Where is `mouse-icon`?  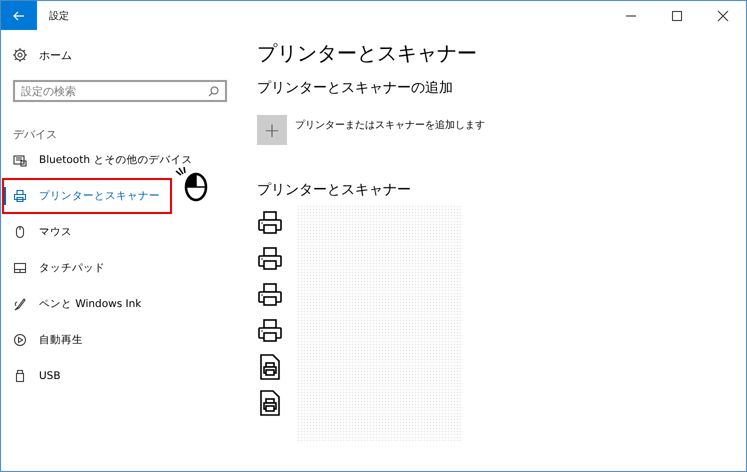 mouse-icon is located at coordinates (20, 232).